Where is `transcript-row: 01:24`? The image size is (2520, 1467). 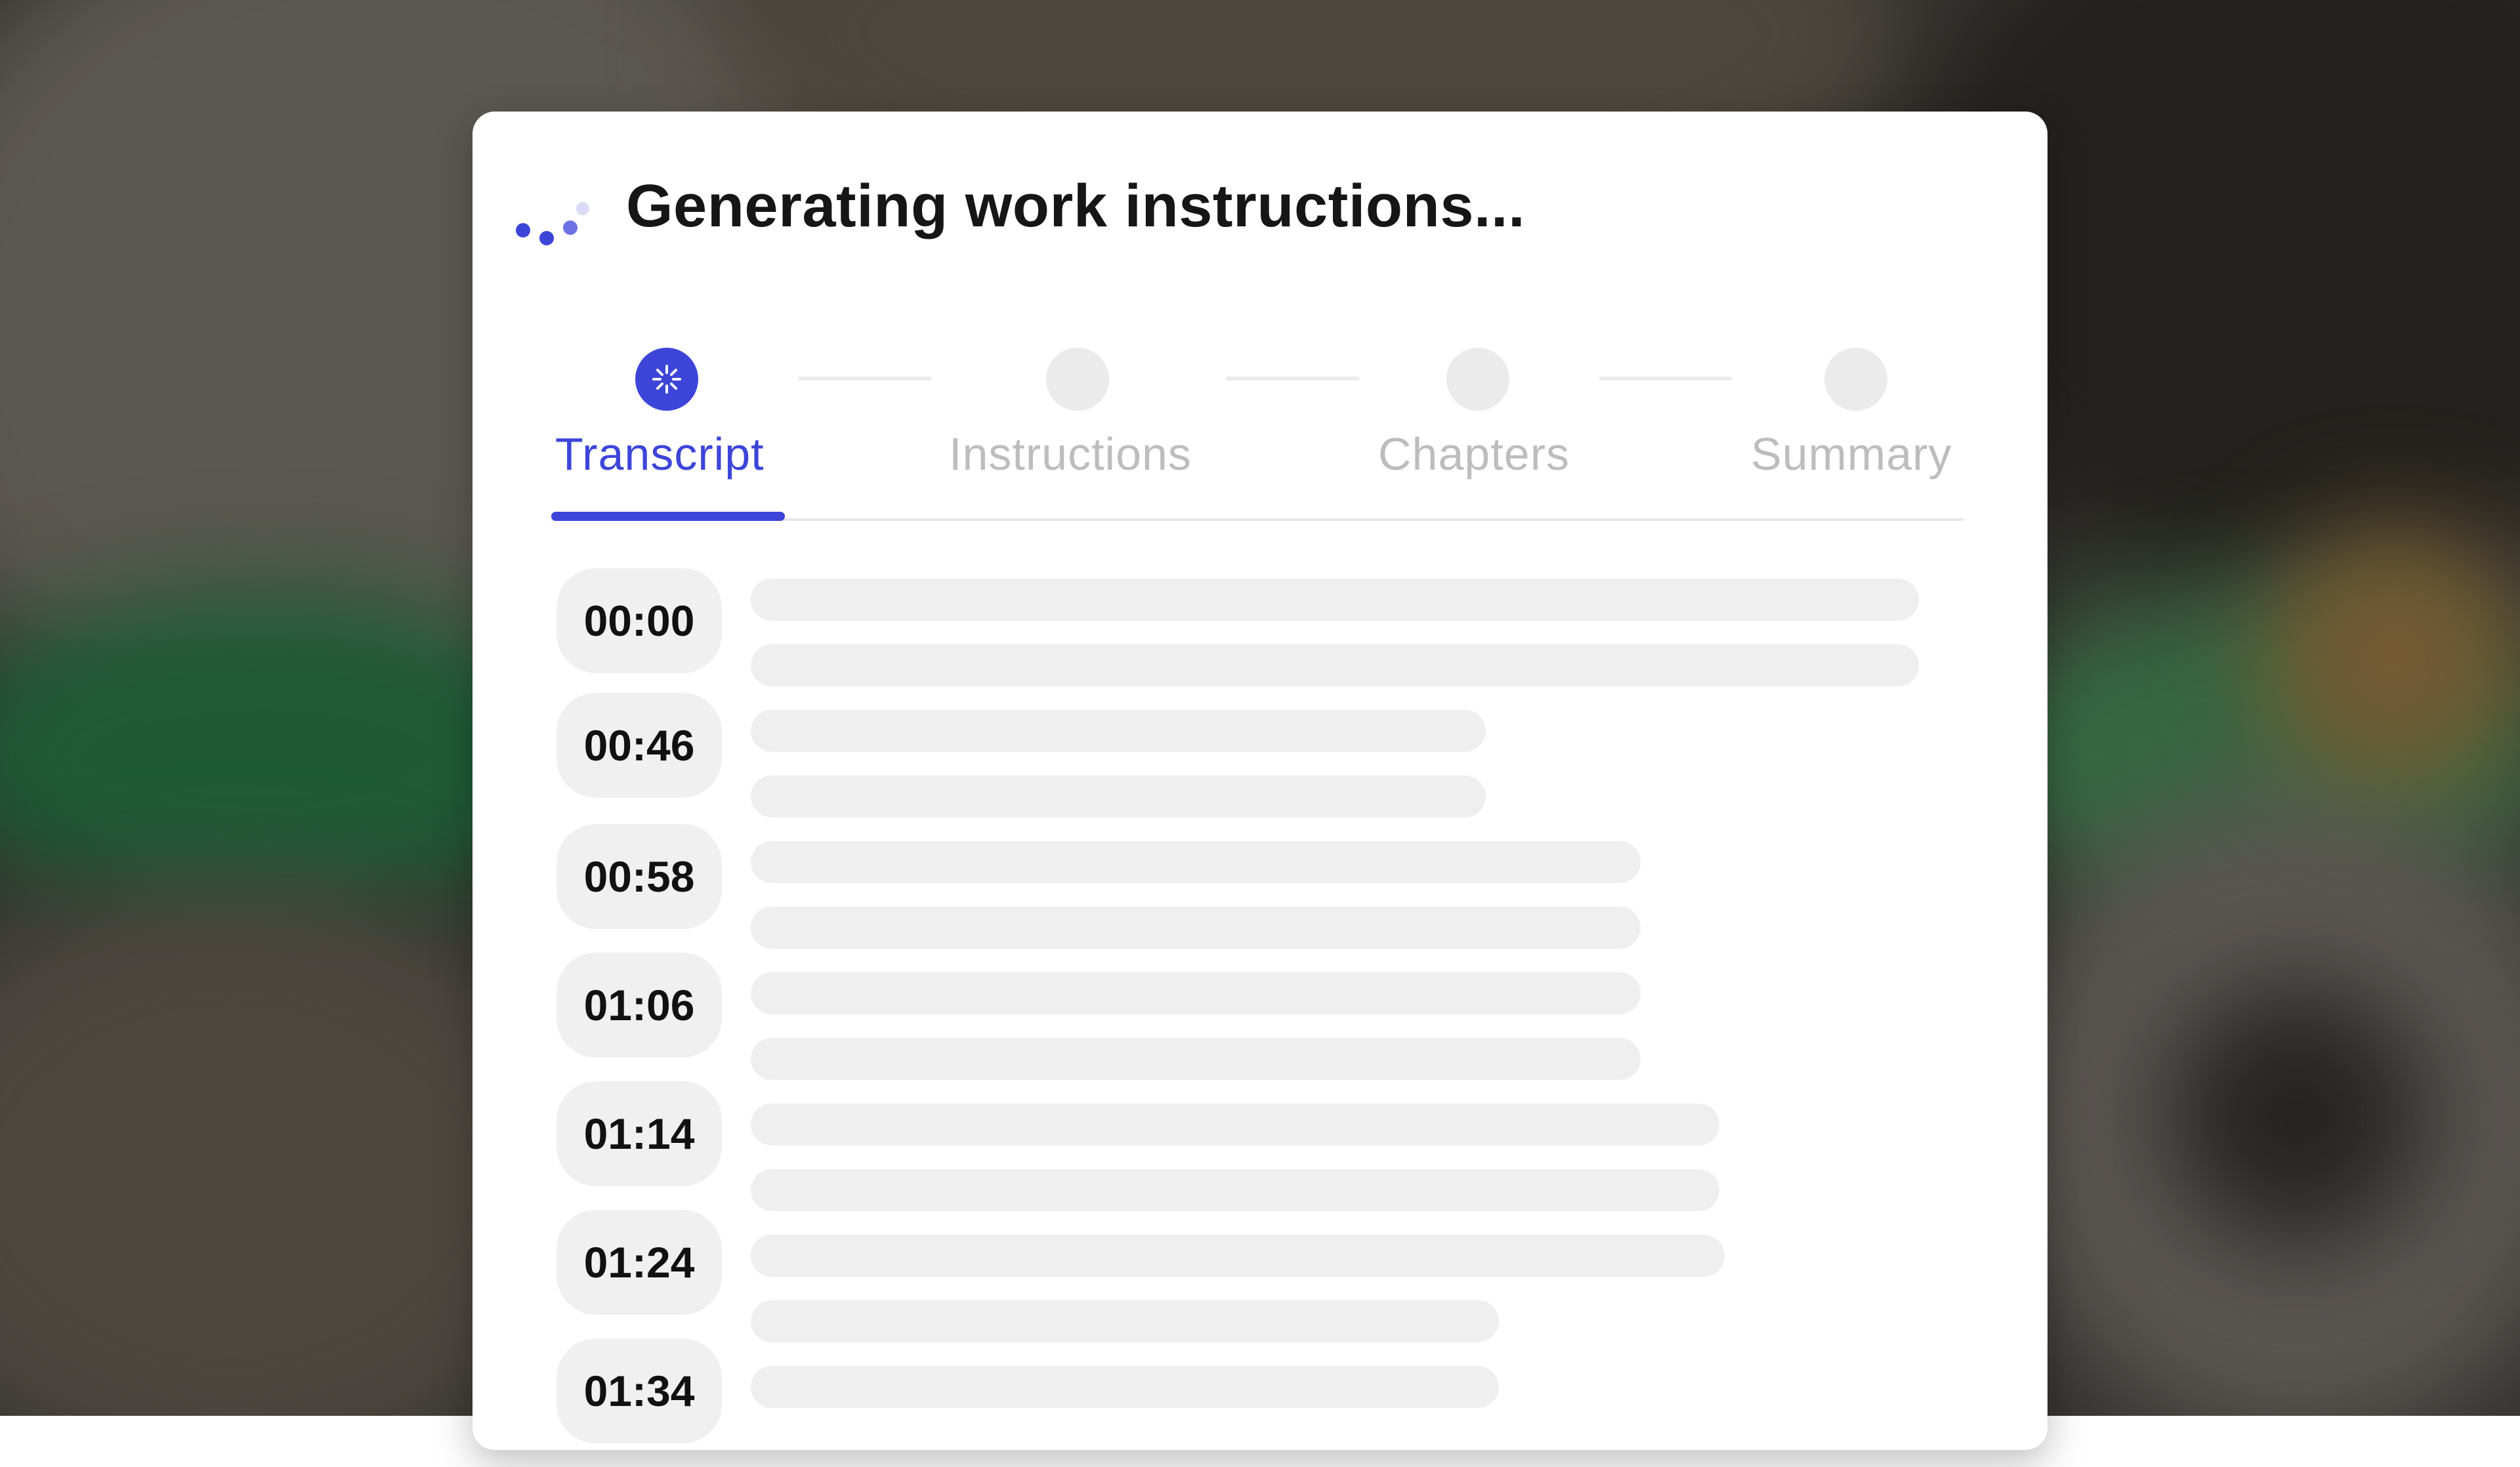 transcript-row: 01:24 is located at coordinates (1245, 1276).